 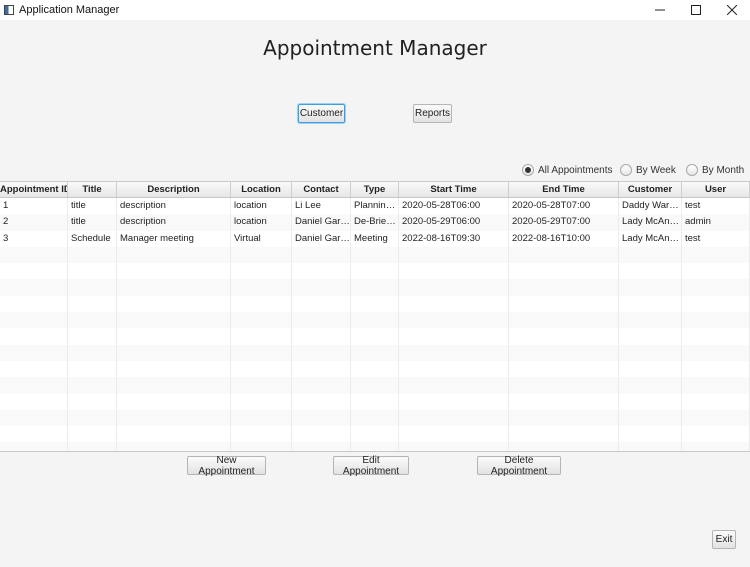 I want to click on table-cell: test, so click(x=716, y=238).